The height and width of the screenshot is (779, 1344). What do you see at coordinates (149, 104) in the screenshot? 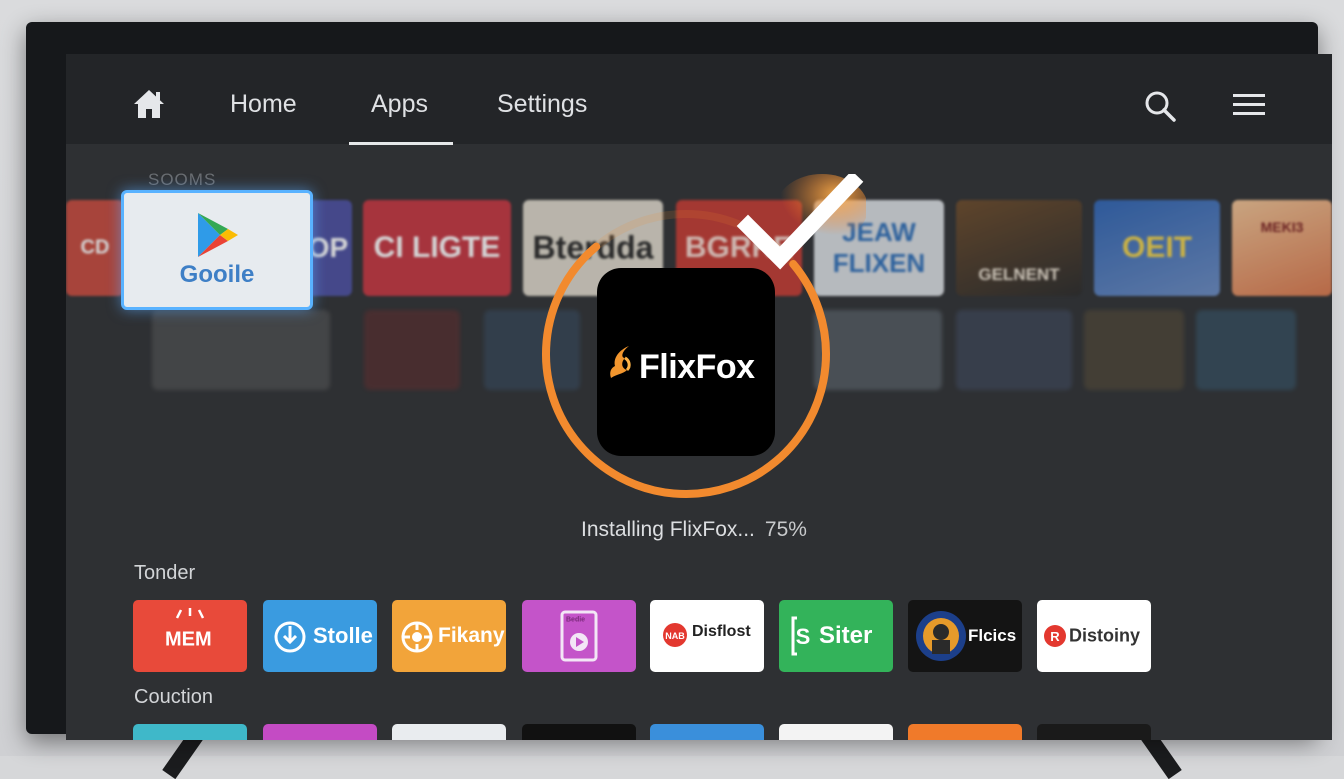
I see `home-icon` at bounding box center [149, 104].